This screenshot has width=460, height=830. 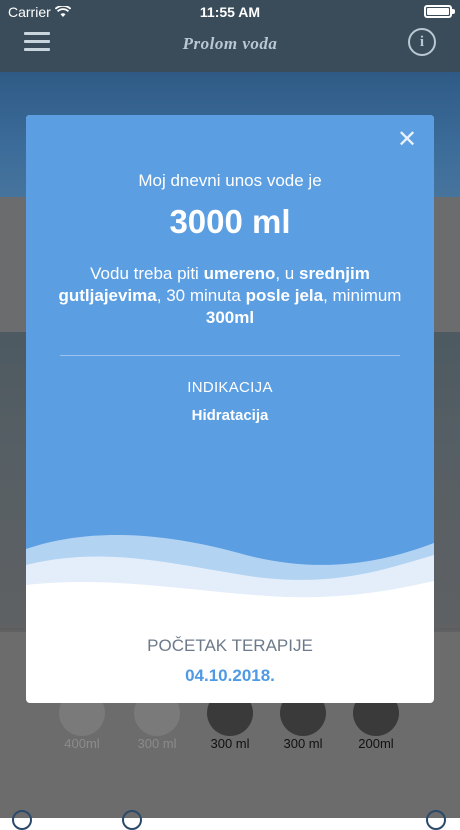 I want to click on bottom-toolbar-dimmed, so click(x=230, y=819).